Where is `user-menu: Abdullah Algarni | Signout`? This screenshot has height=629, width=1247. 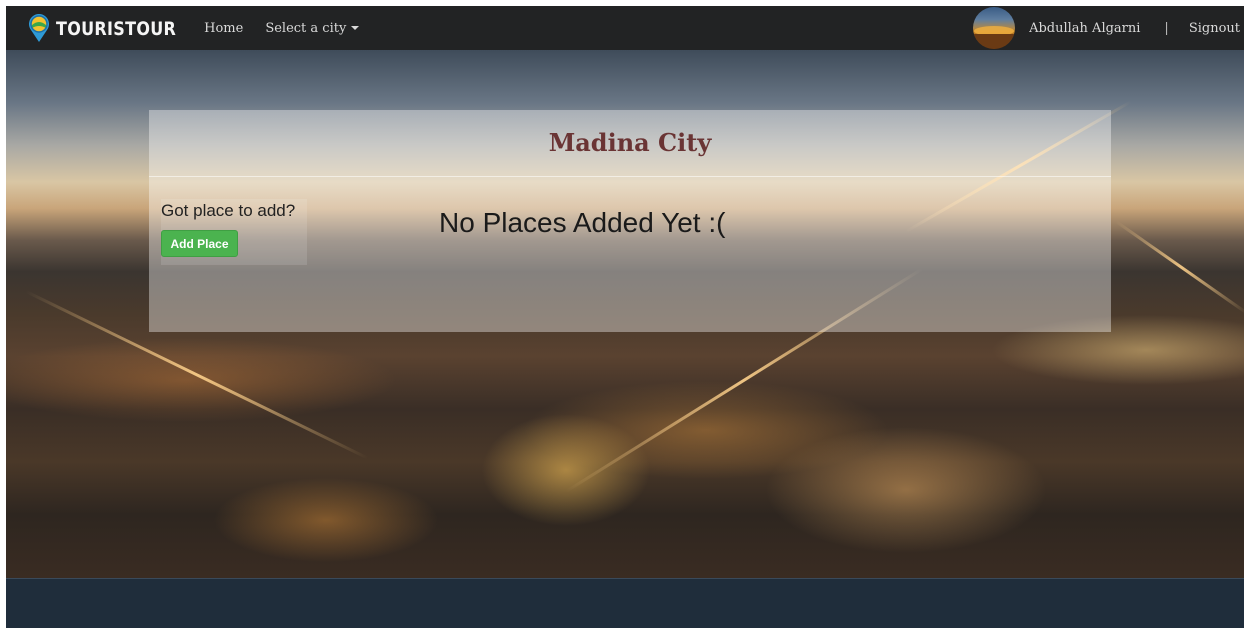
user-menu: Abdullah Algarni | Signout is located at coordinates (1106, 28).